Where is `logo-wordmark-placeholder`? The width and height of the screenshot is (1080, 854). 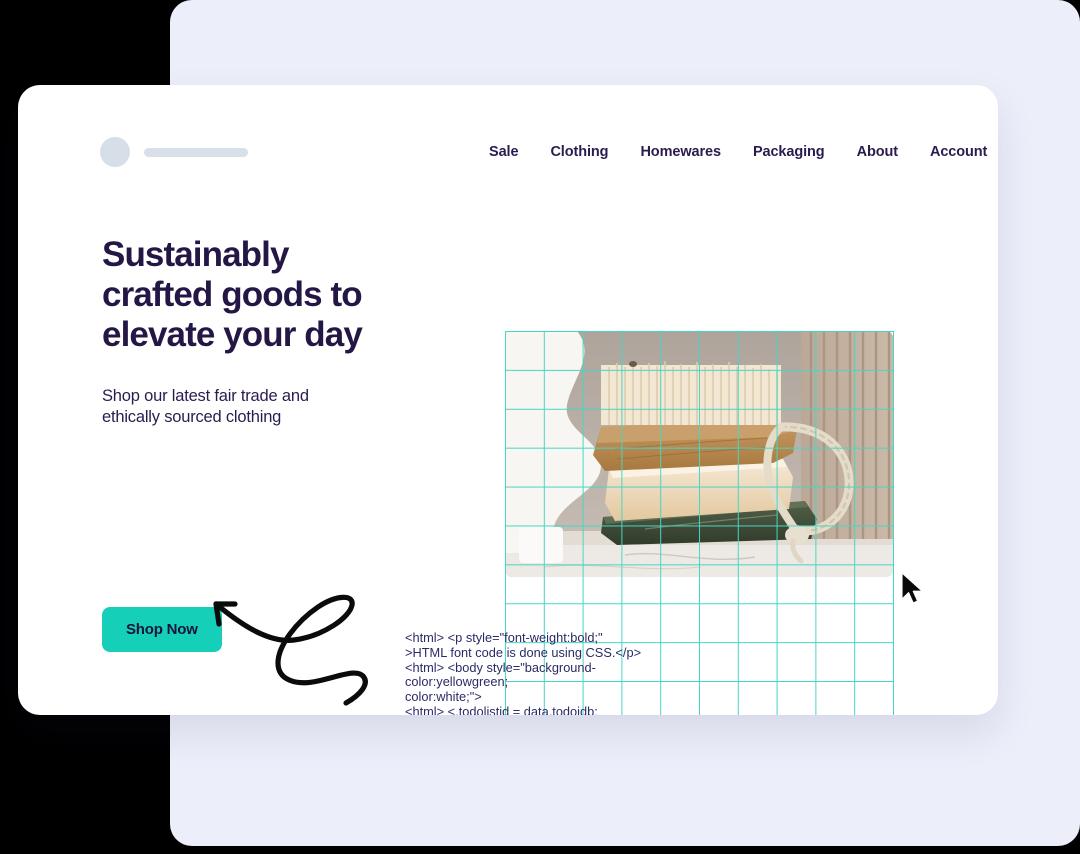
logo-wordmark-placeholder is located at coordinates (196, 152).